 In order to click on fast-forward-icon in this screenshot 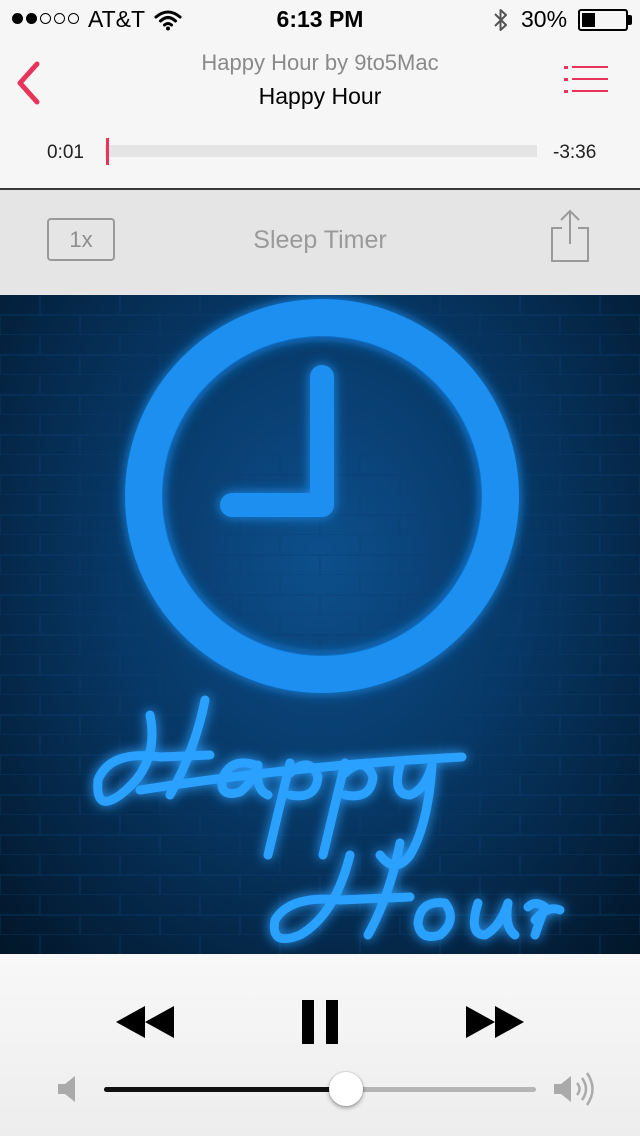, I will do `click(495, 1022)`.